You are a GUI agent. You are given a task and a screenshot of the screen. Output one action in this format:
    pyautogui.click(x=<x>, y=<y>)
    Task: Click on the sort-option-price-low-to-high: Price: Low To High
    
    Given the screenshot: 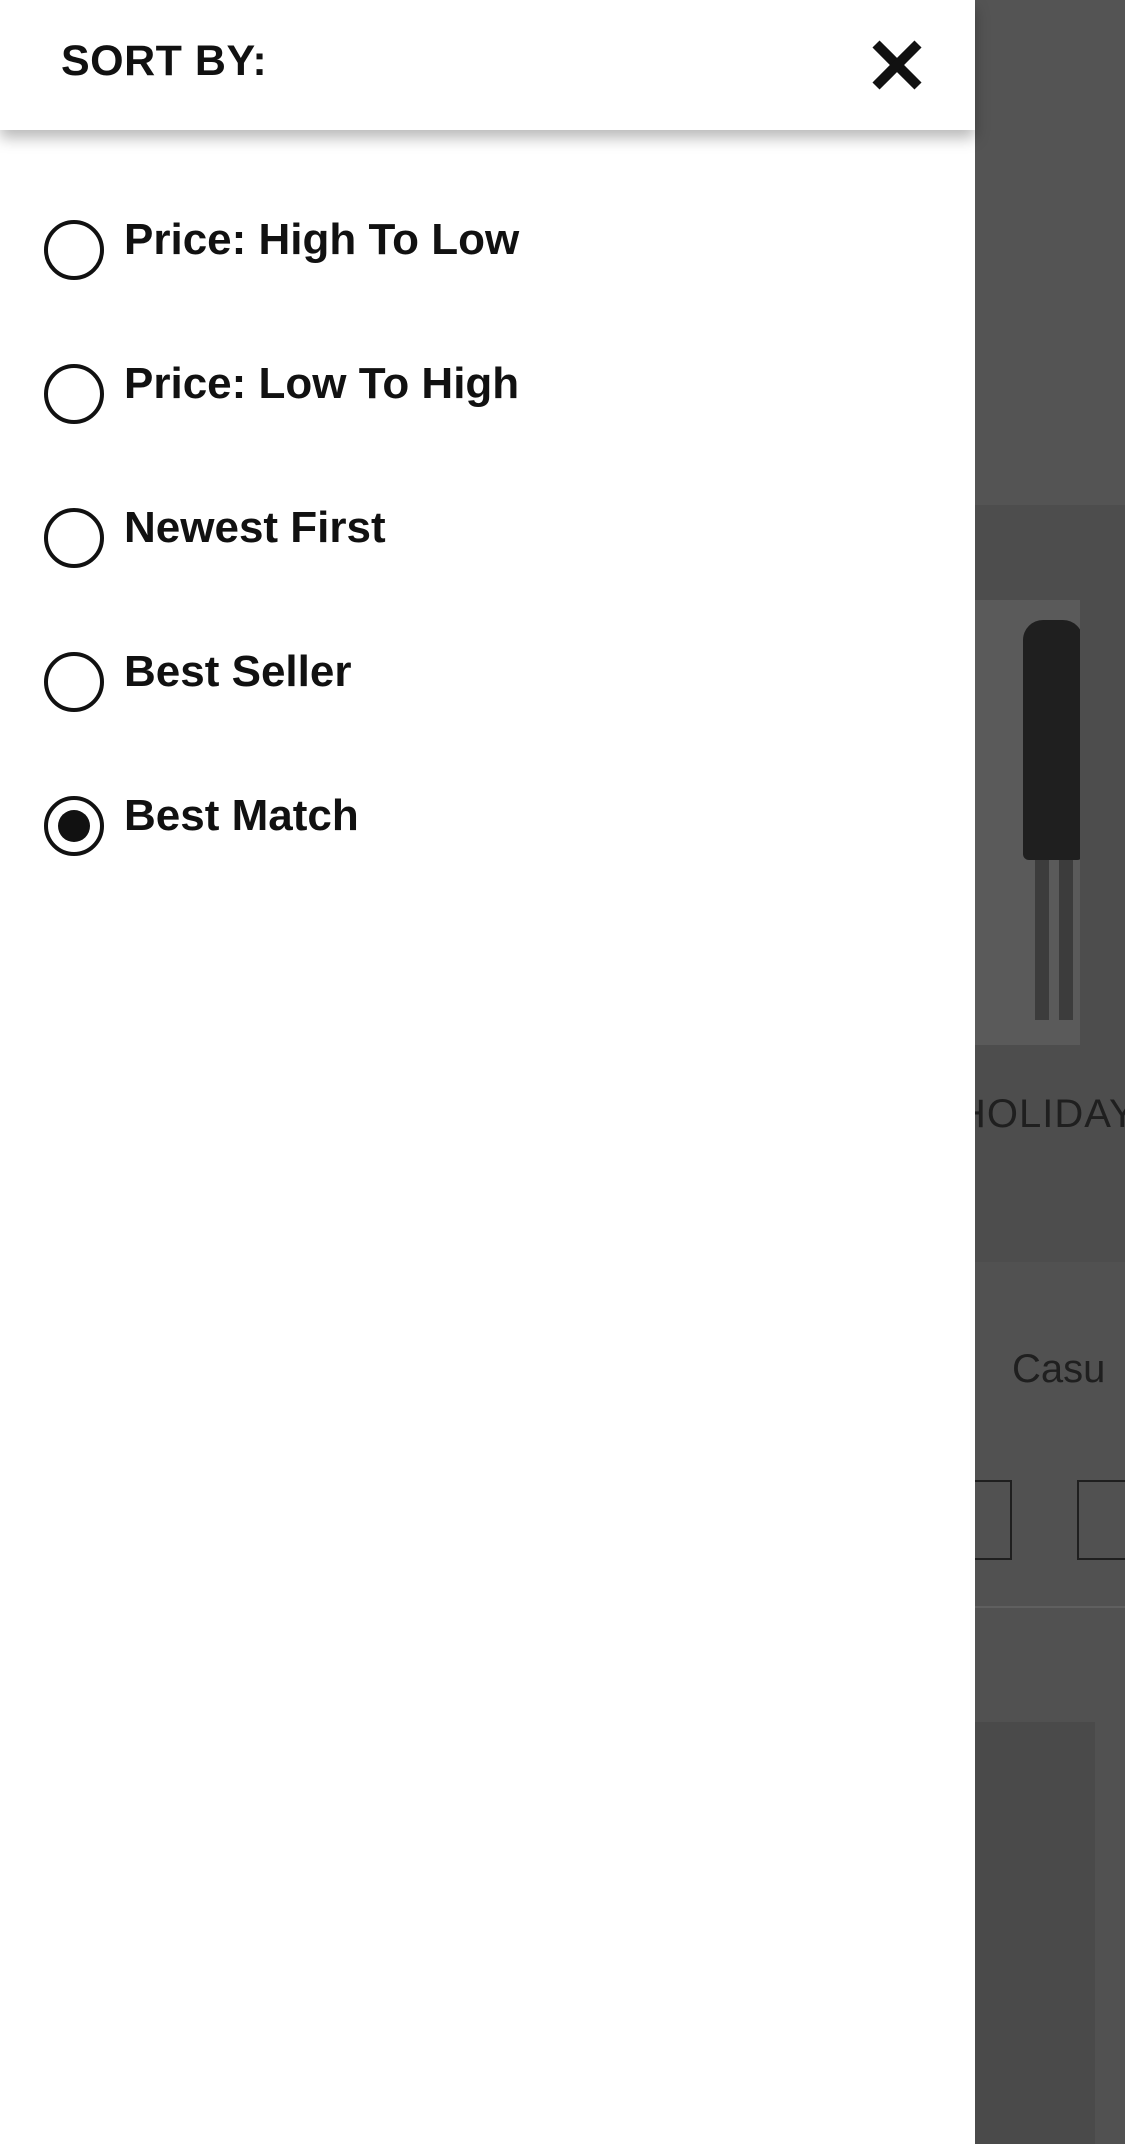 What is the action you would take?
    pyautogui.click(x=487, y=391)
    